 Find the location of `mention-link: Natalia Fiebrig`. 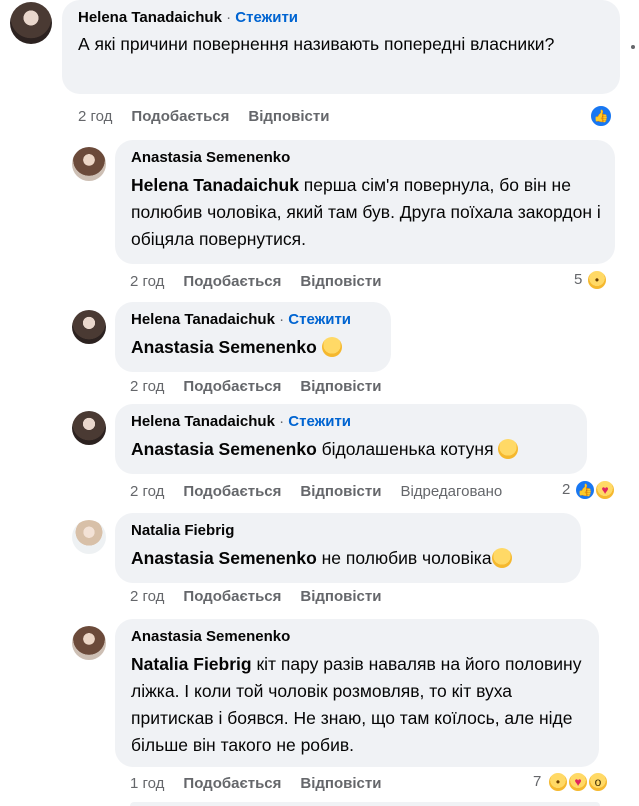

mention-link: Natalia Fiebrig is located at coordinates (191, 664).